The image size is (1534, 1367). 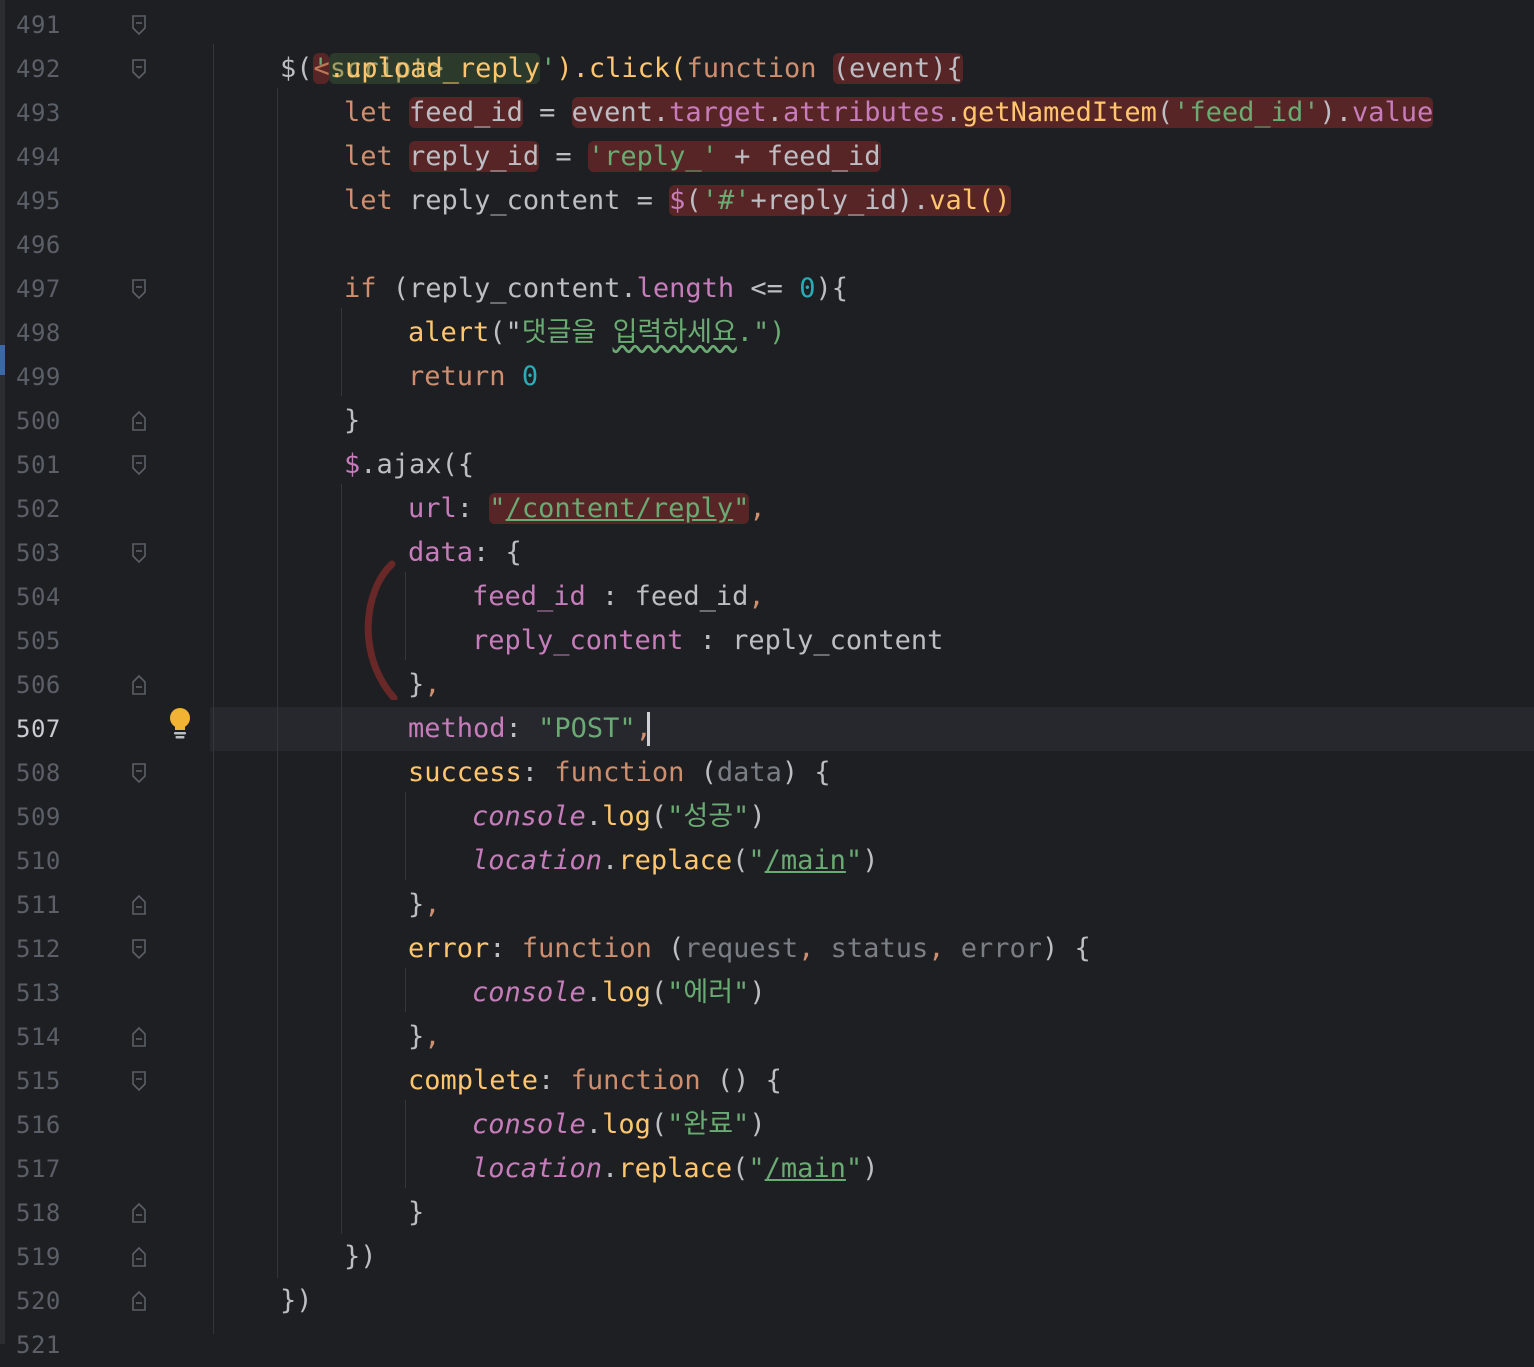 I want to click on token: =, so click(x=645, y=200).